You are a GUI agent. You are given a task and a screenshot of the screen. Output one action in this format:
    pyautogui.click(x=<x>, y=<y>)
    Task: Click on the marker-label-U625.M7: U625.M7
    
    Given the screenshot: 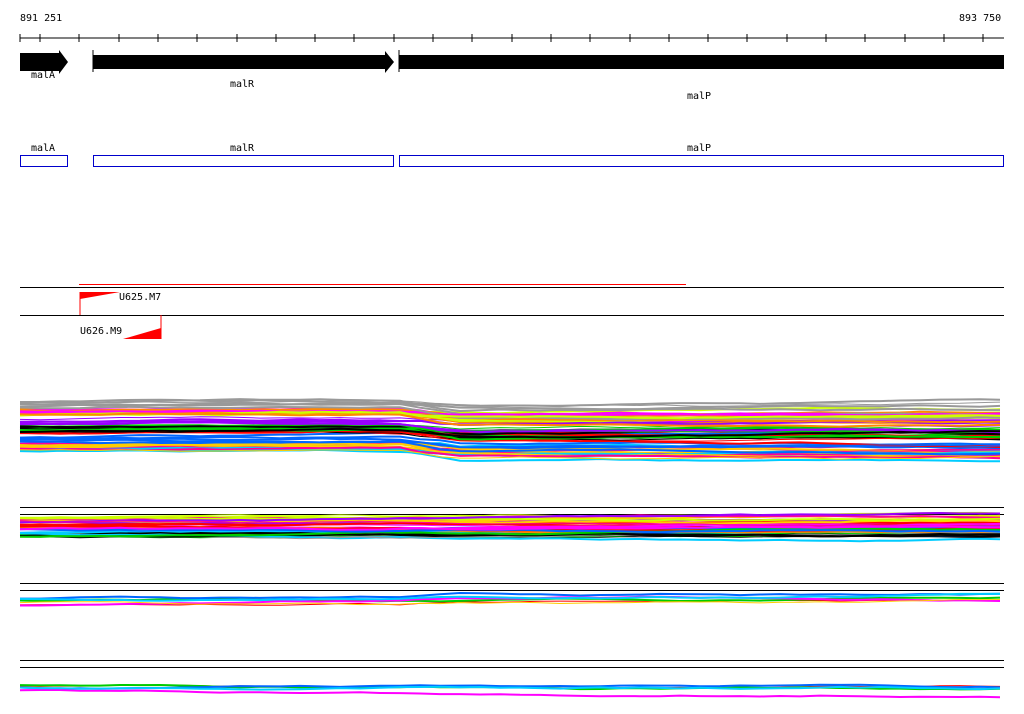 What is the action you would take?
    pyautogui.click(x=140, y=297)
    